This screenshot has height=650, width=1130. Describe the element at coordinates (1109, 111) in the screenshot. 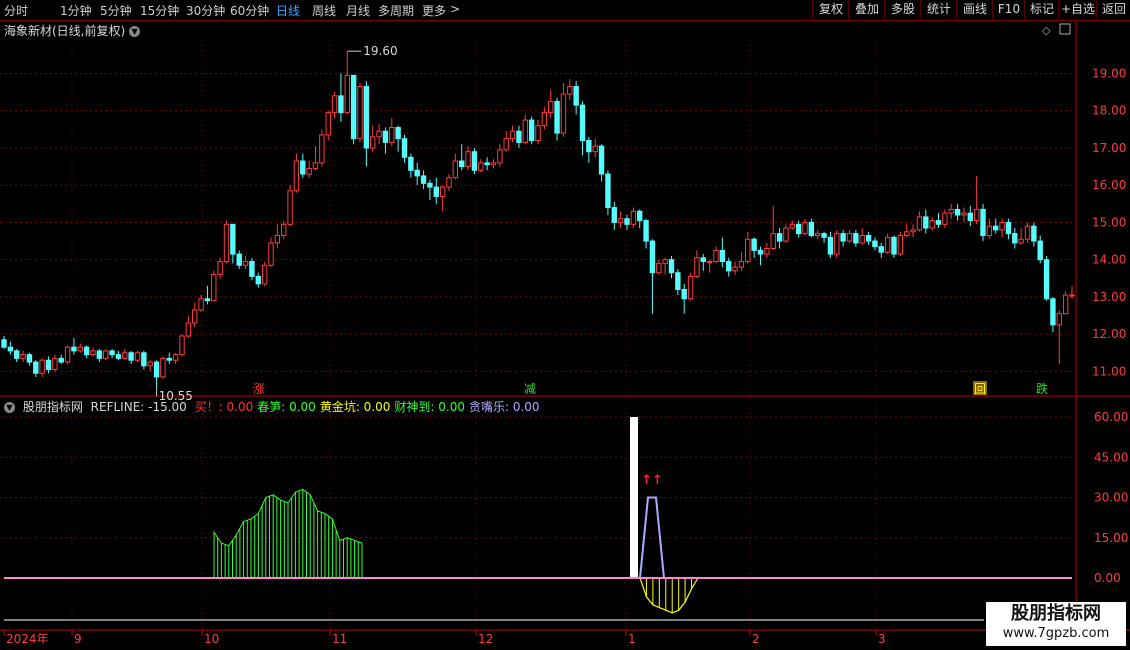

I see `y-tick-label: 18.00` at that location.